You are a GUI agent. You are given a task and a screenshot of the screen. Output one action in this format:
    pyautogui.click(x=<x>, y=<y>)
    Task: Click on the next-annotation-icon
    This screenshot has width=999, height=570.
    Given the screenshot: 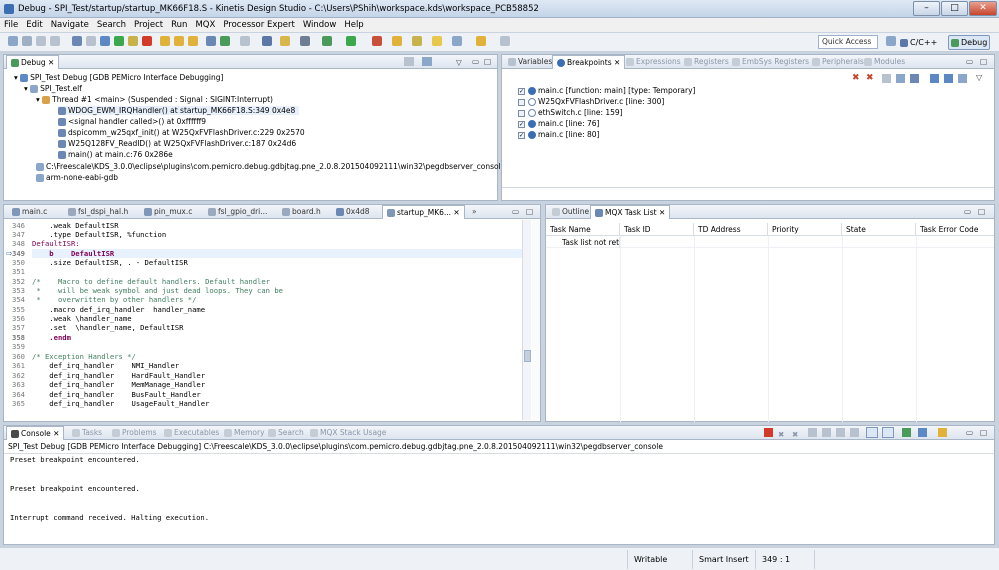 What is the action you would take?
    pyautogui.click(x=457, y=41)
    